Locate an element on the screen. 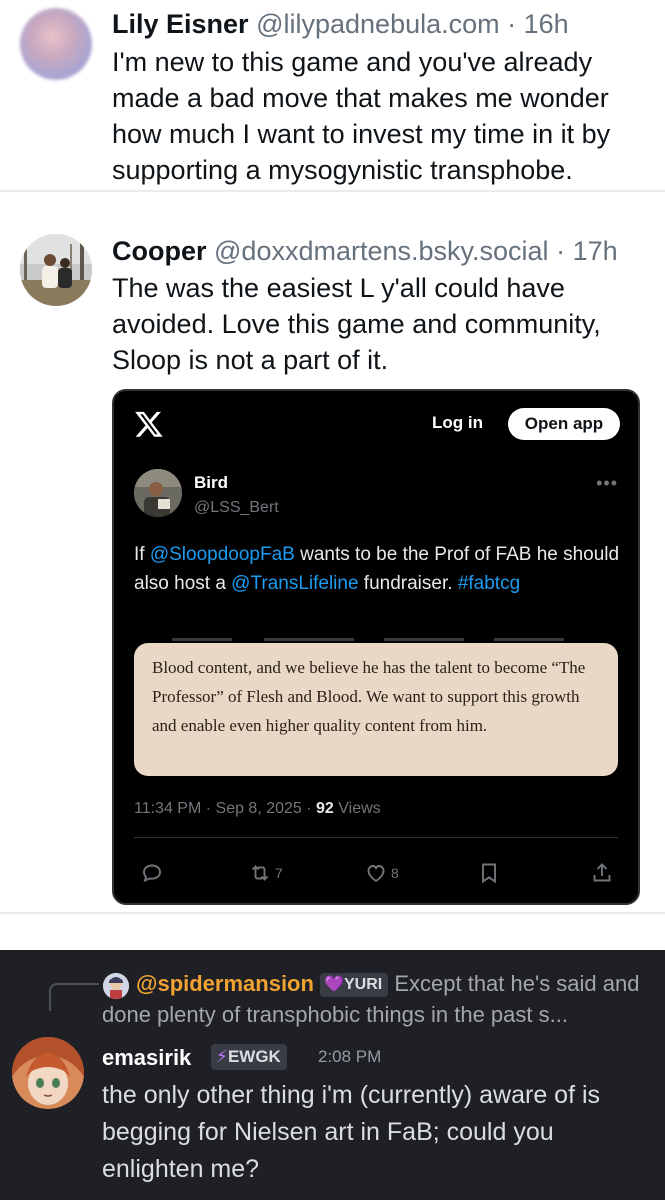 The width and height of the screenshot is (665, 1200). quote-image-cropped-text is located at coordinates (376, 637).